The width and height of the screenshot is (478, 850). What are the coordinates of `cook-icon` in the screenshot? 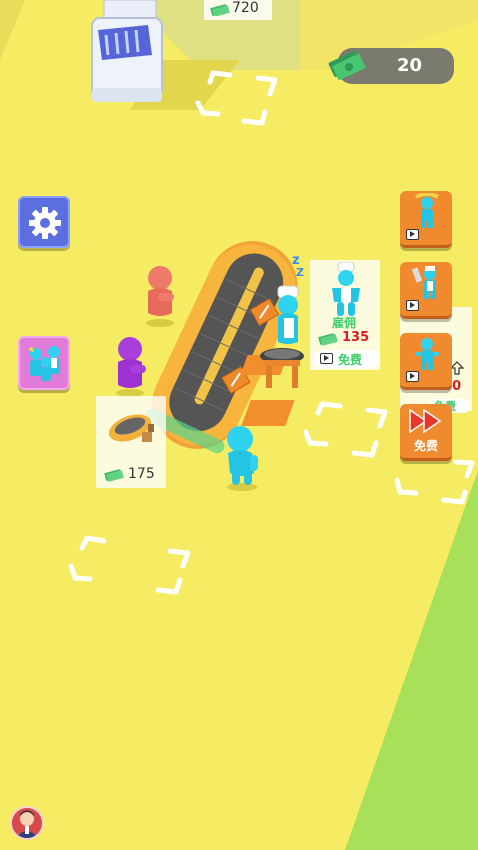 It's located at (423, 282).